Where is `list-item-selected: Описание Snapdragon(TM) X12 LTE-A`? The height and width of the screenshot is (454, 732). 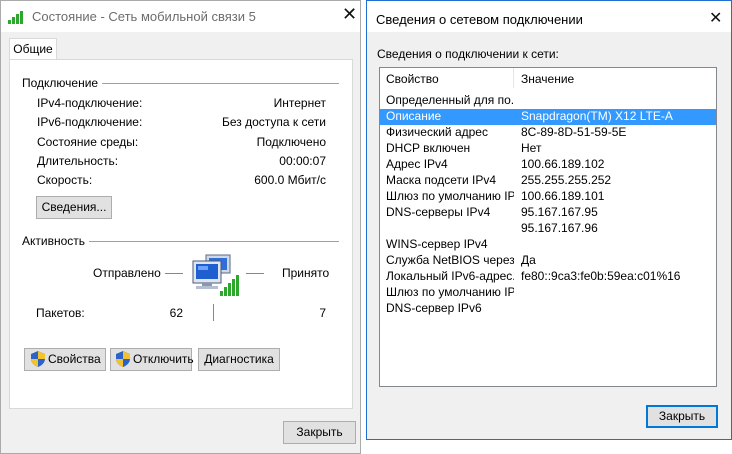 list-item-selected: Описание Snapdragon(TM) X12 LTE-A is located at coordinates (548, 117).